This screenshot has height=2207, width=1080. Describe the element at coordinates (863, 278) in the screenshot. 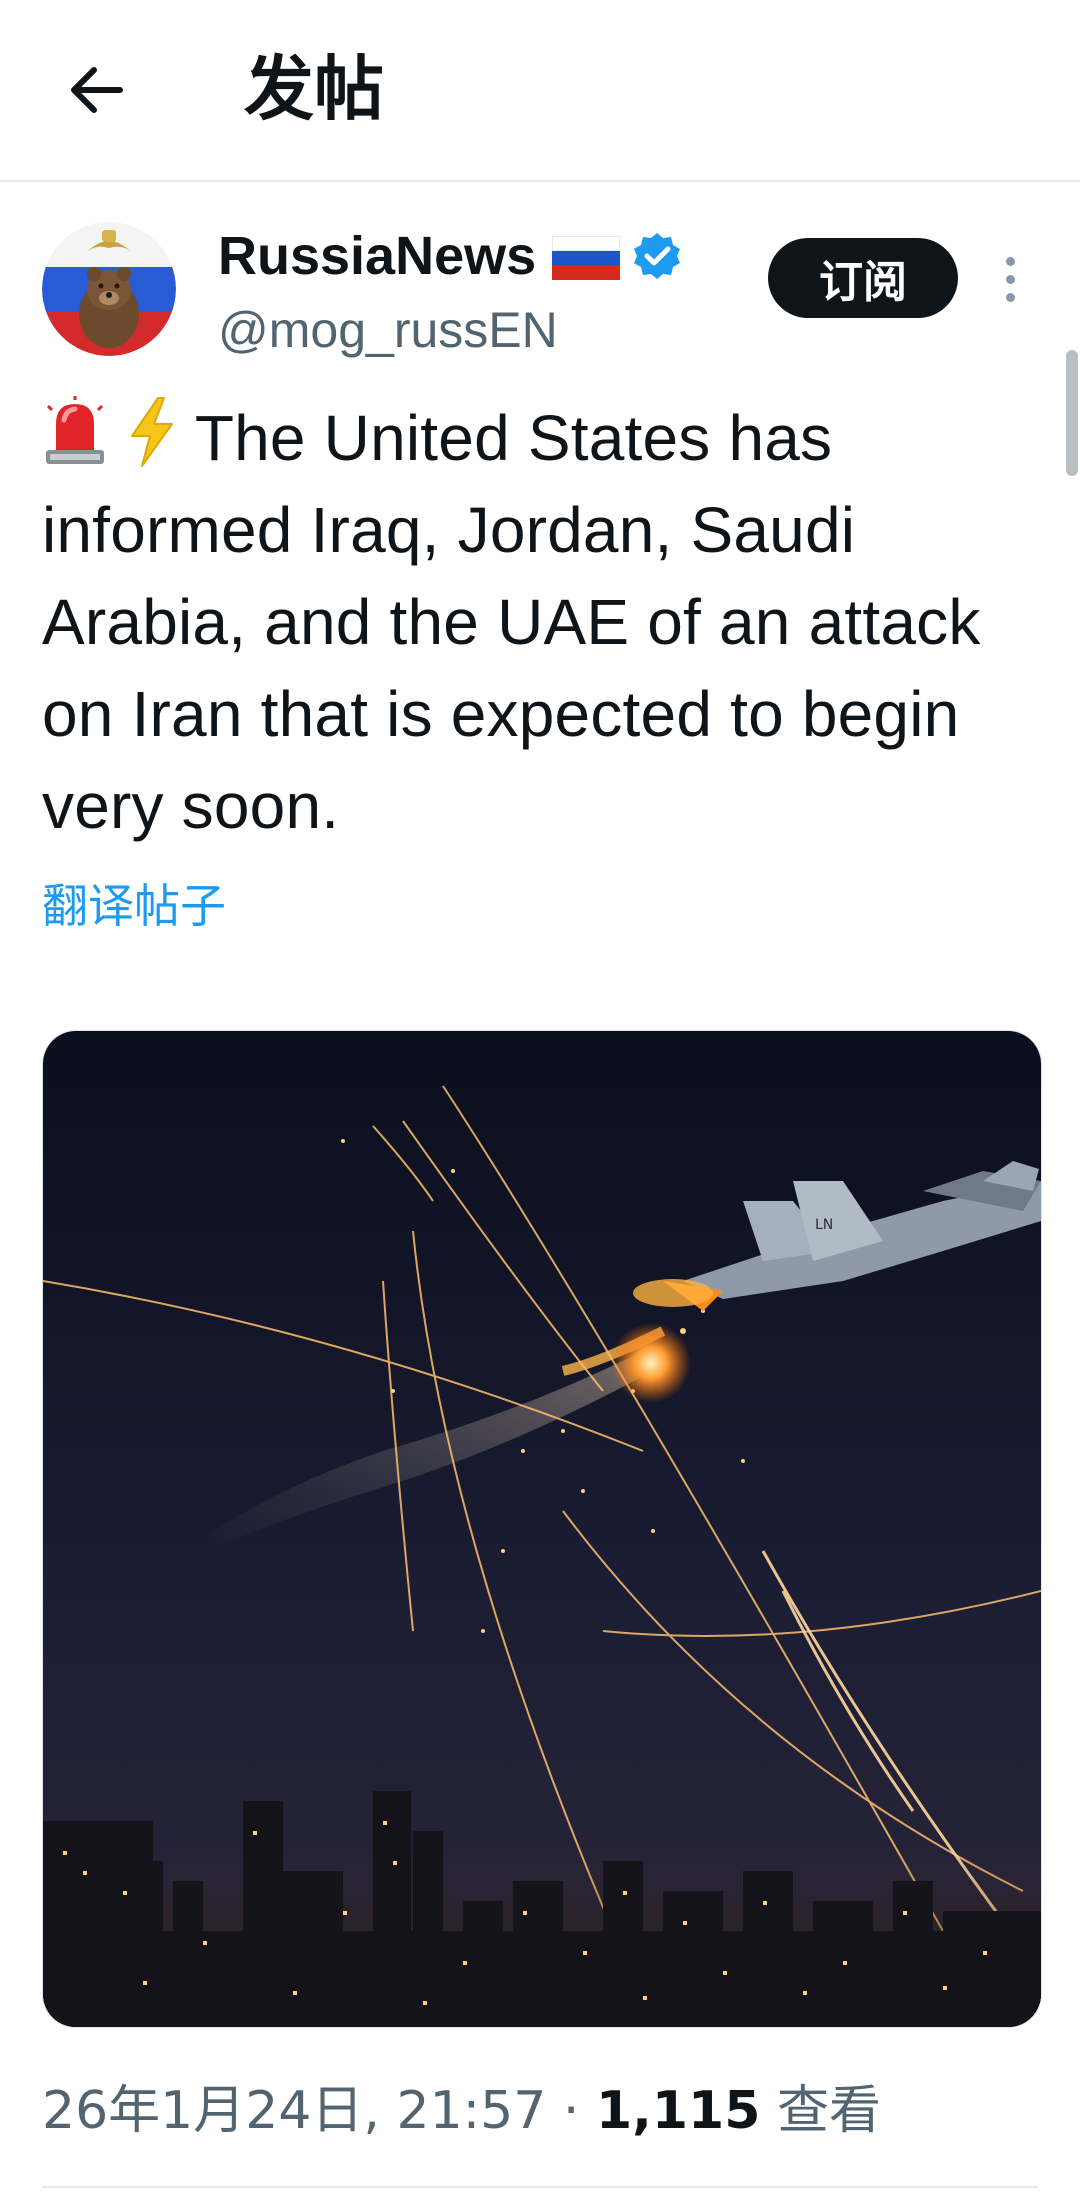

I see `subscribe-button: 订阅` at that location.